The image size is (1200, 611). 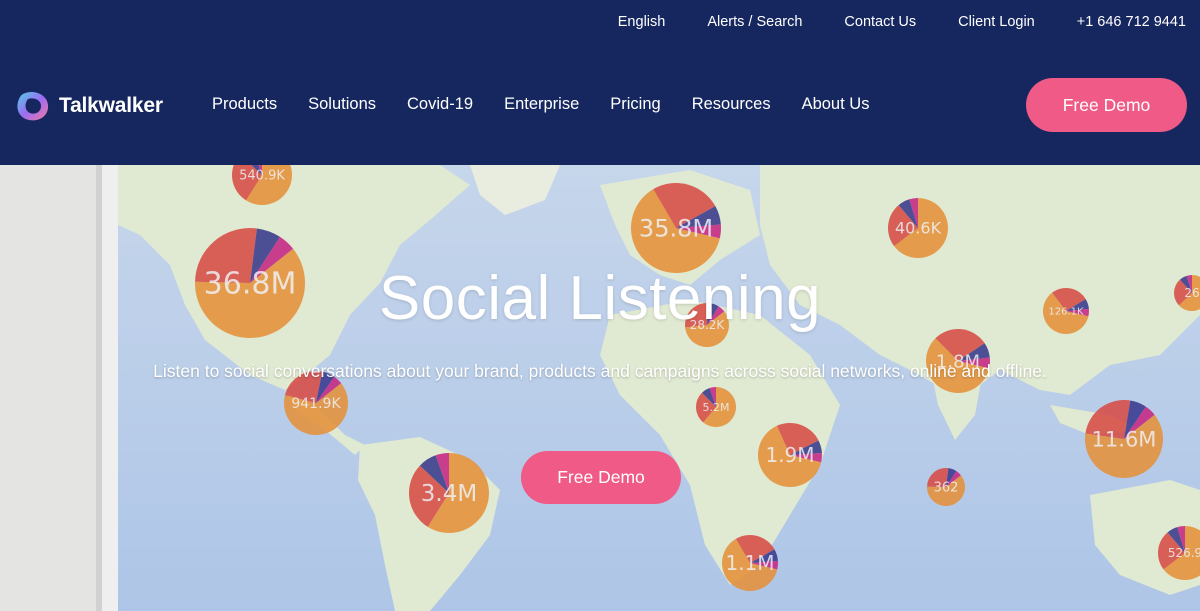 I want to click on nav-resources: Resources, so click(x=731, y=104).